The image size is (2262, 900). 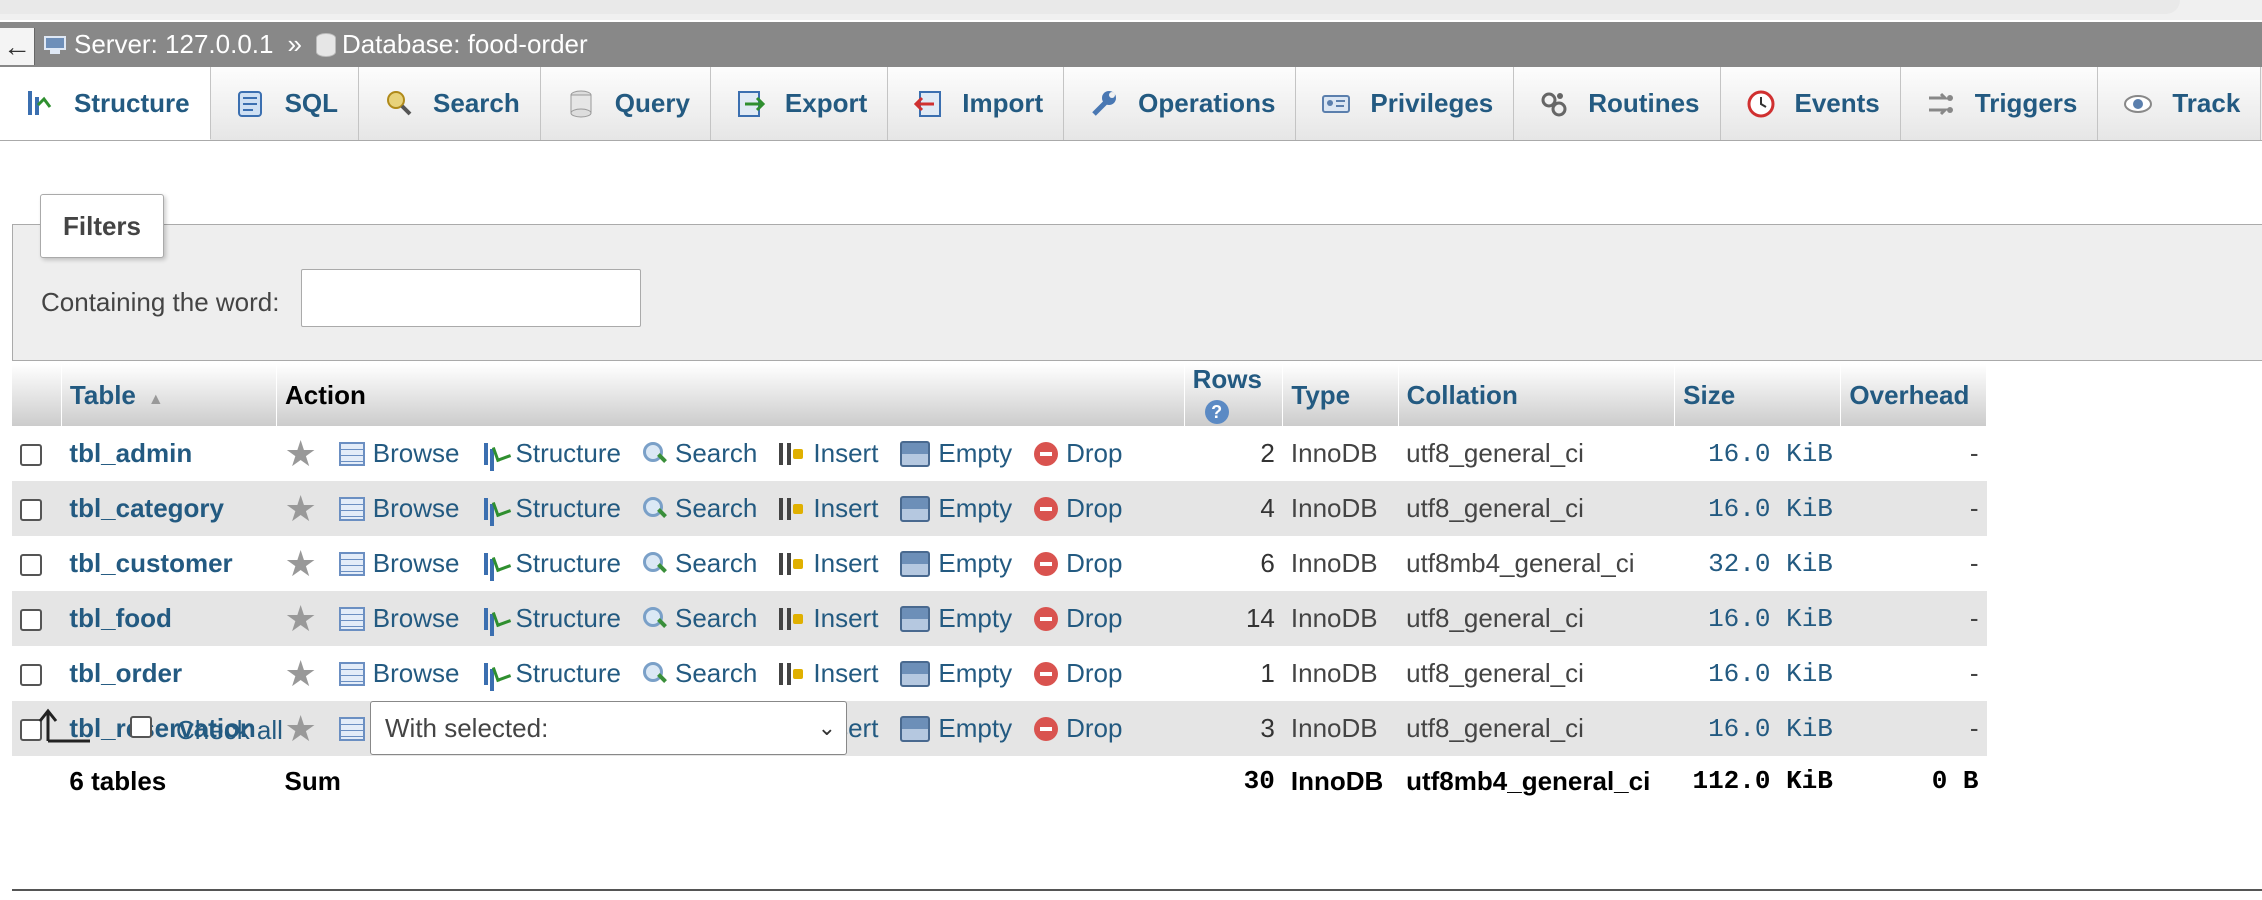 I want to click on tab-import: Import, so click(x=976, y=103).